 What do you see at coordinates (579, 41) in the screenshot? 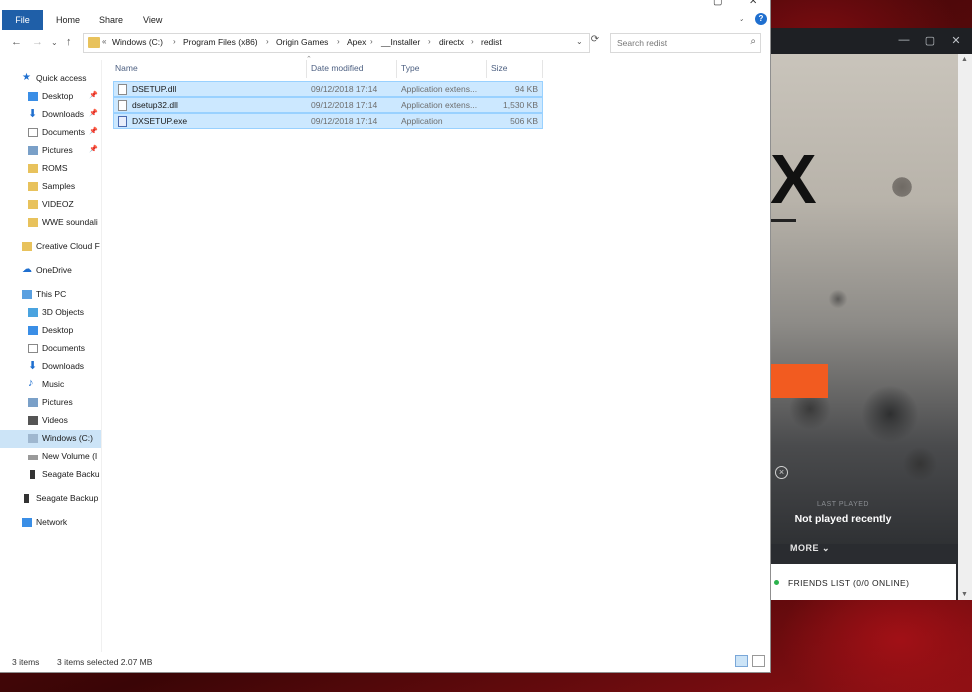
I see `address-dropdown-icon: ⌄` at bounding box center [579, 41].